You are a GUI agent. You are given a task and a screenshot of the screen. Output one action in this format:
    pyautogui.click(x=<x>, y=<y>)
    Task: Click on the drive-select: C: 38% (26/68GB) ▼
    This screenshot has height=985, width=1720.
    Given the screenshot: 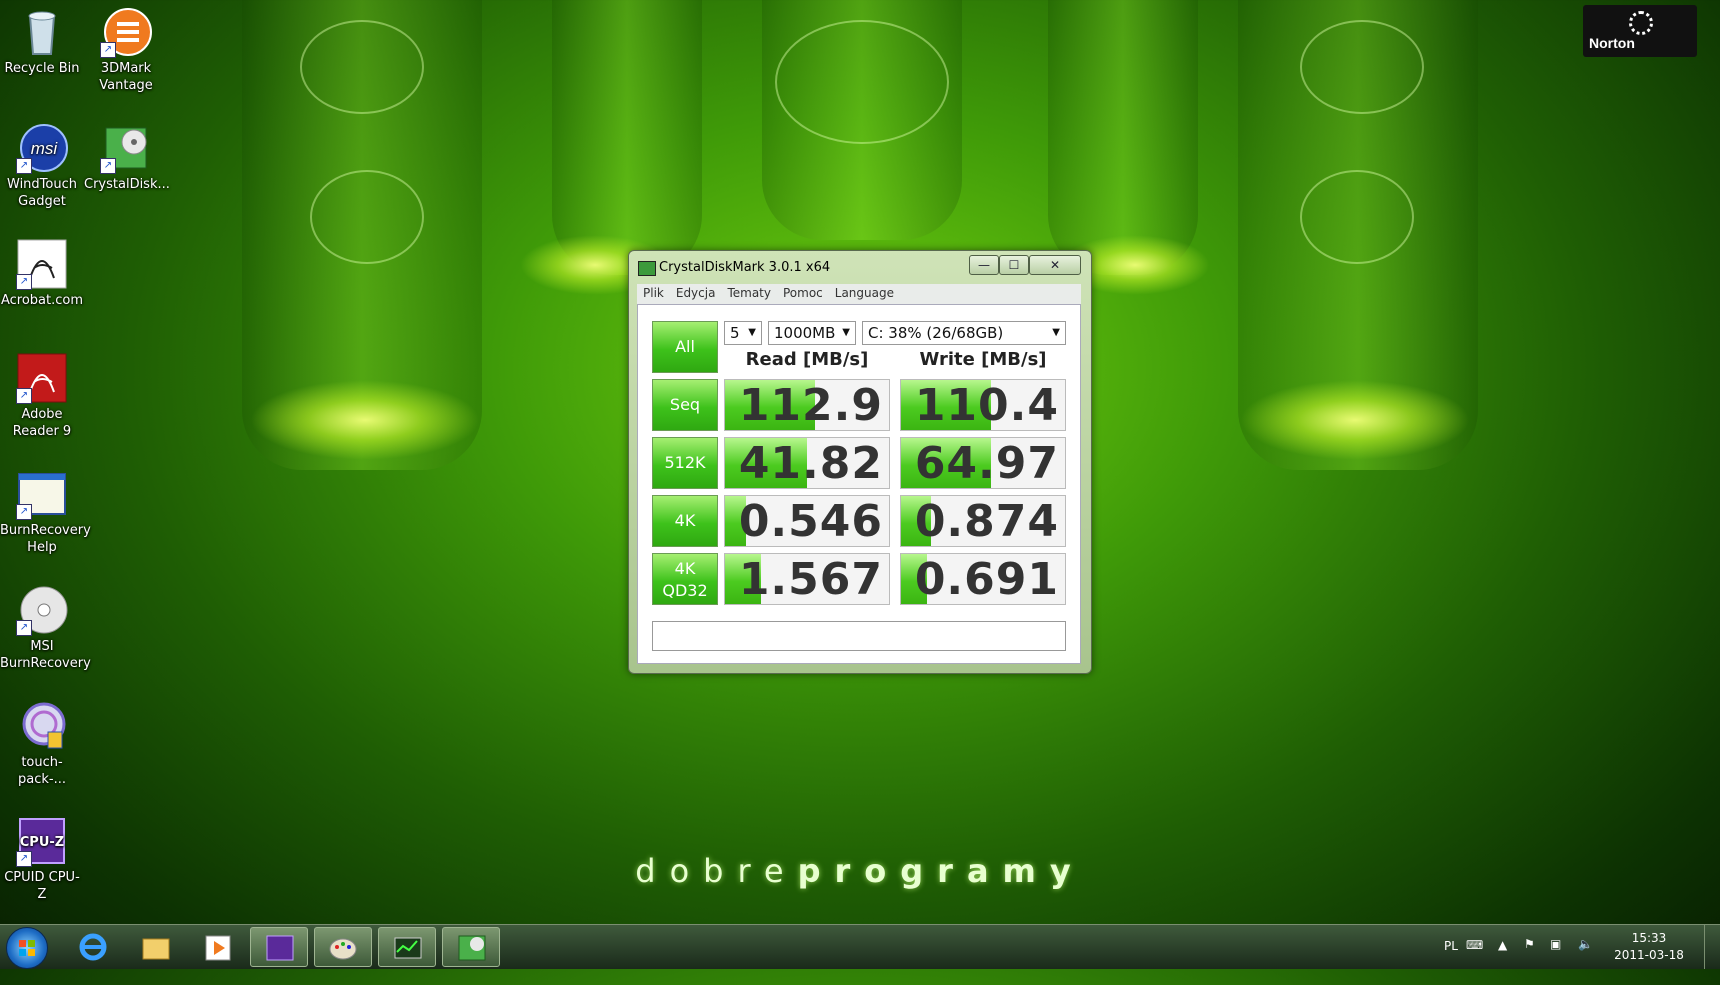 What is the action you would take?
    pyautogui.click(x=964, y=333)
    